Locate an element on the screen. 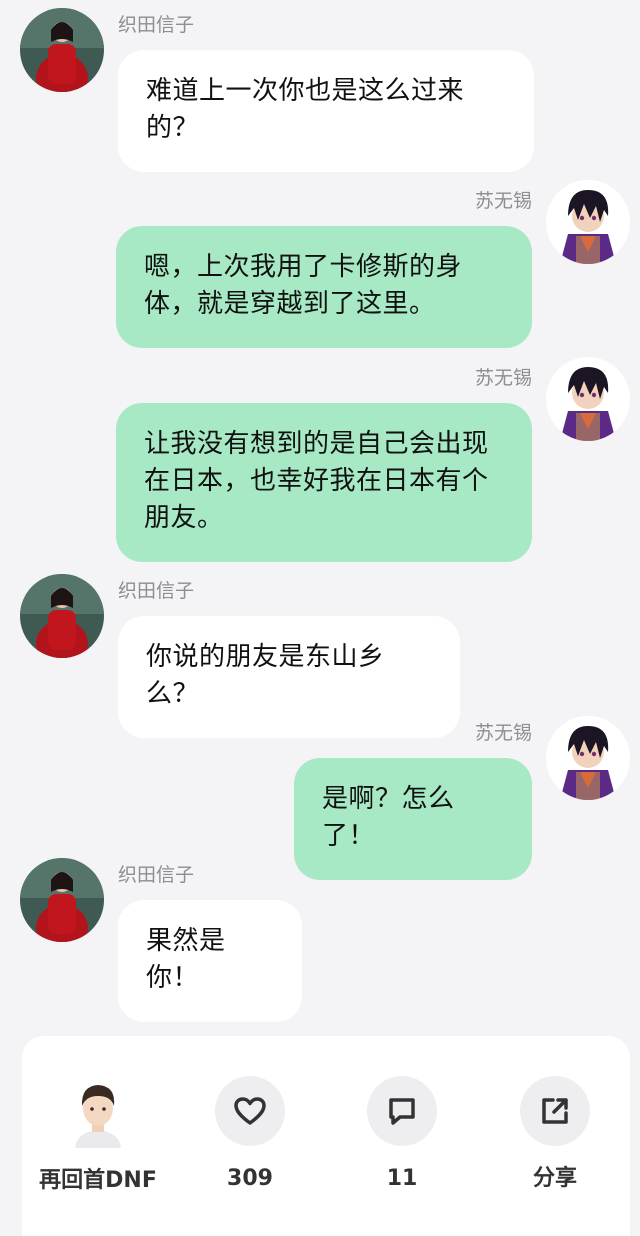  share-icon is located at coordinates (555, 1111).